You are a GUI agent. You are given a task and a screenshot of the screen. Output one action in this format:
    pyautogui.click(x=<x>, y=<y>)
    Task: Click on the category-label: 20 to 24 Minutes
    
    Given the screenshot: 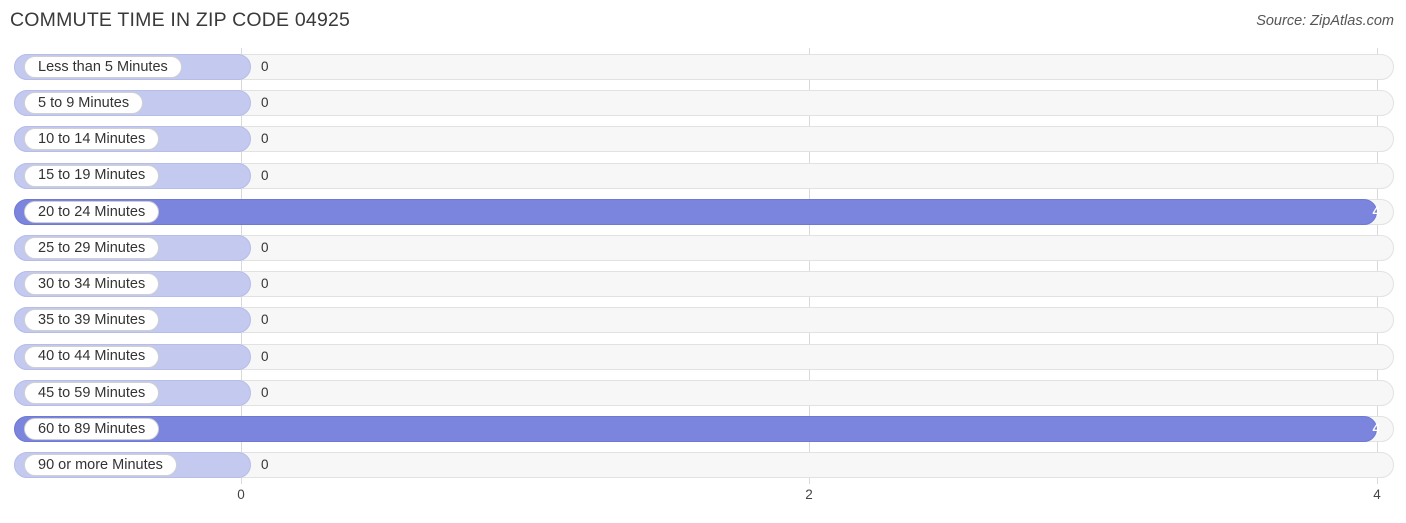 What is the action you would take?
    pyautogui.click(x=92, y=211)
    